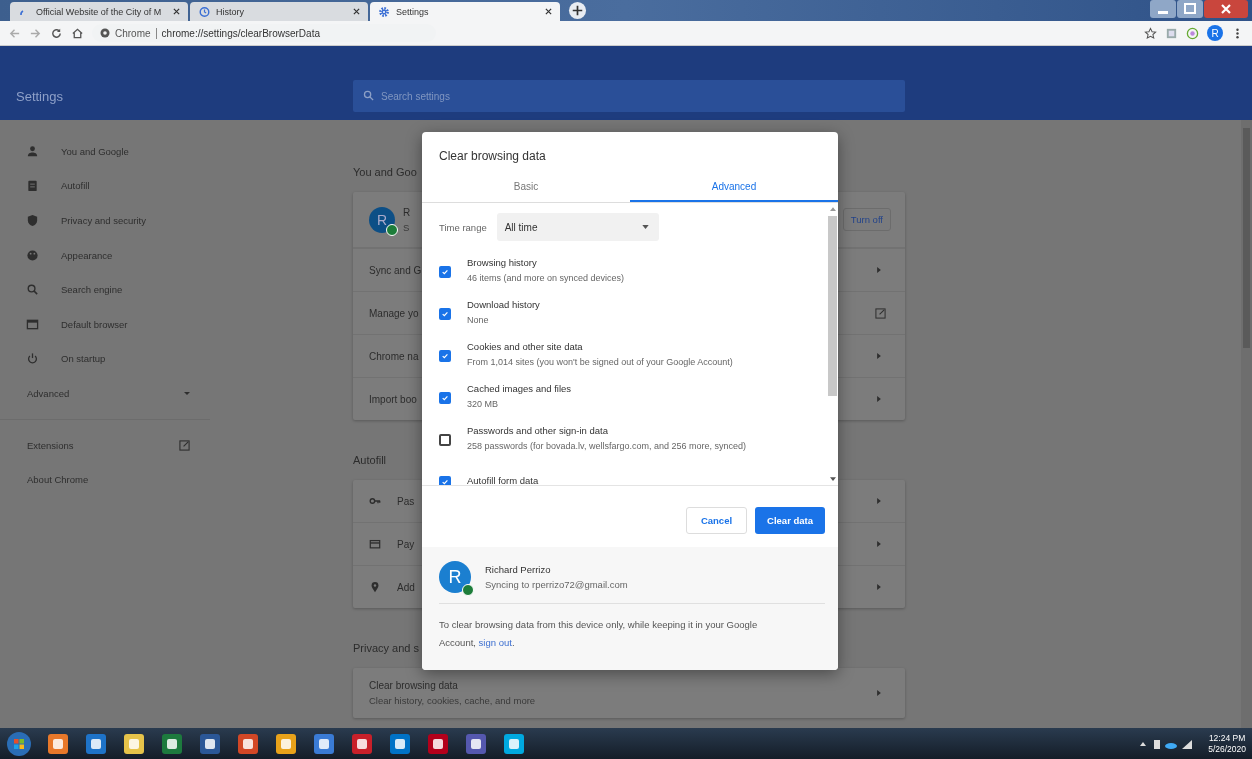  Describe the element at coordinates (492, 155) in the screenshot. I see `dialog-title: Clear browsing data` at that location.